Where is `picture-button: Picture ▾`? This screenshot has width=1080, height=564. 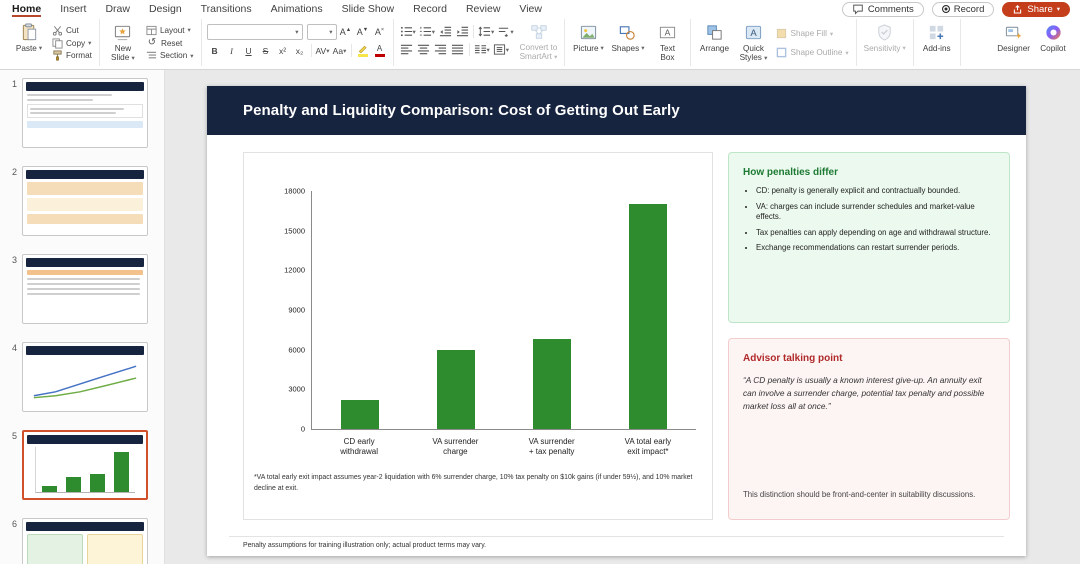 picture-button: Picture ▾ is located at coordinates (588, 36).